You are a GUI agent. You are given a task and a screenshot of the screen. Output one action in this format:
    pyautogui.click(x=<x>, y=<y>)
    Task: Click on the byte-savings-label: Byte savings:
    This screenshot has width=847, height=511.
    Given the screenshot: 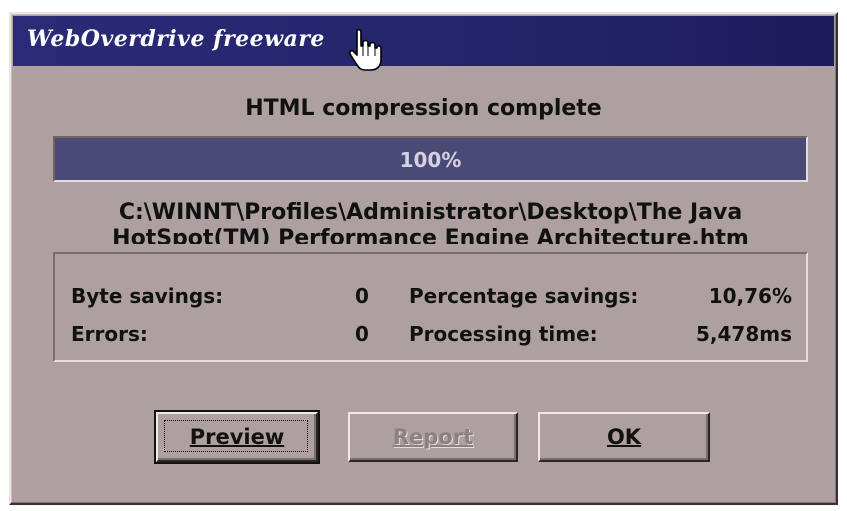 What is the action you would take?
    pyautogui.click(x=147, y=296)
    